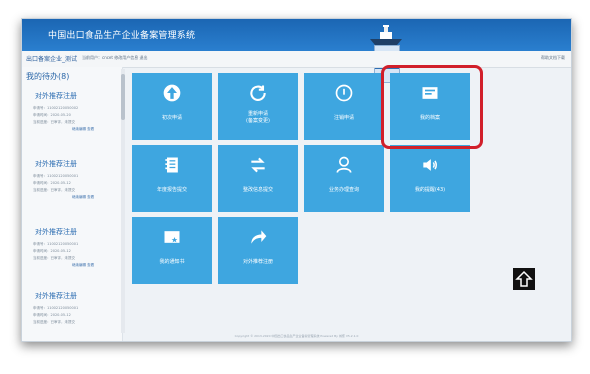 This screenshot has height=374, width=590. I want to click on user-links: 当前用户：cncet 修改用户信息 退出, so click(115, 58).